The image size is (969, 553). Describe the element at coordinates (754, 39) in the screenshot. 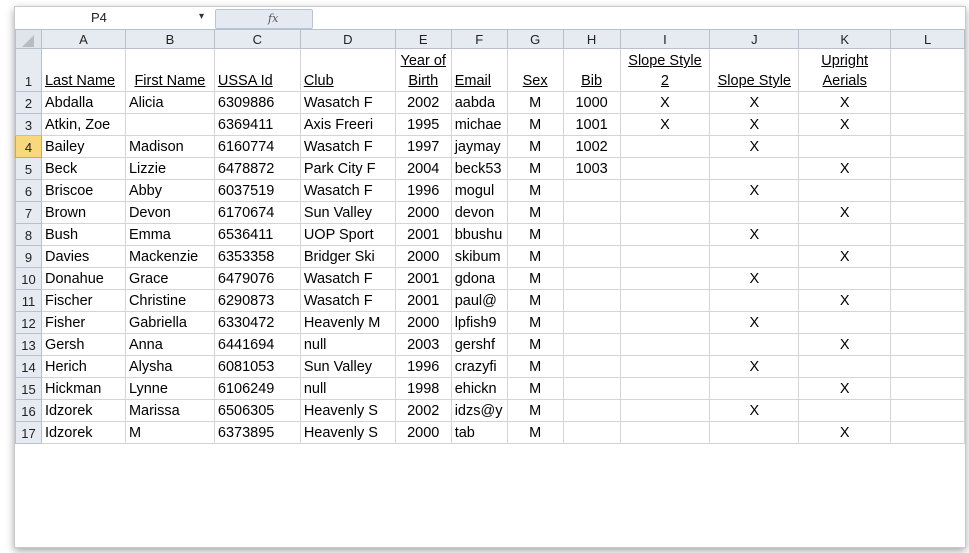

I see `column-header: J` at that location.